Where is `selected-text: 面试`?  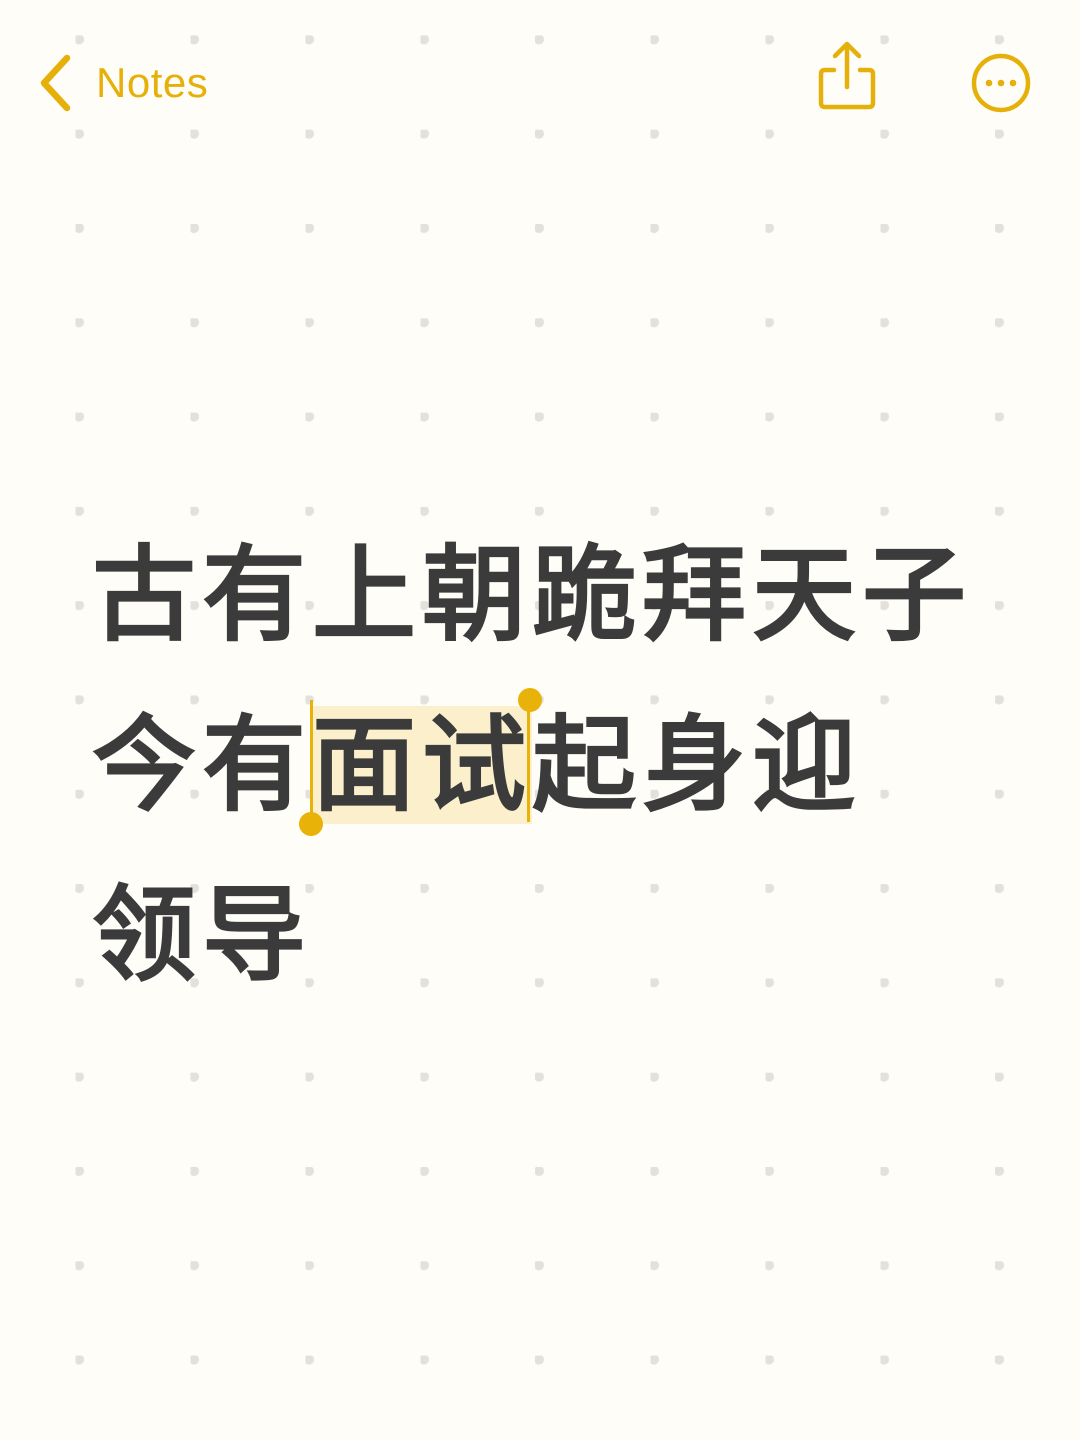 selected-text: 面试 is located at coordinates (422, 765).